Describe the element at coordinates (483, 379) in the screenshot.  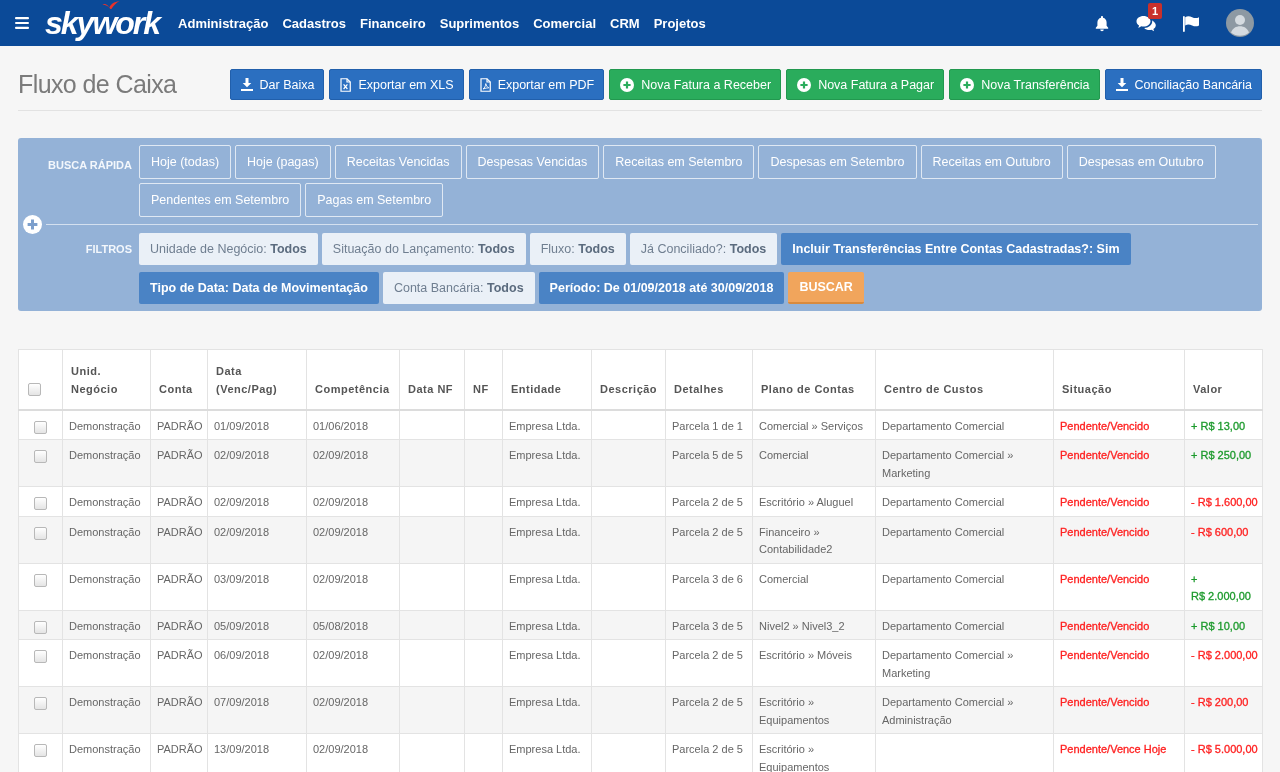
I see `column-header: NF` at that location.